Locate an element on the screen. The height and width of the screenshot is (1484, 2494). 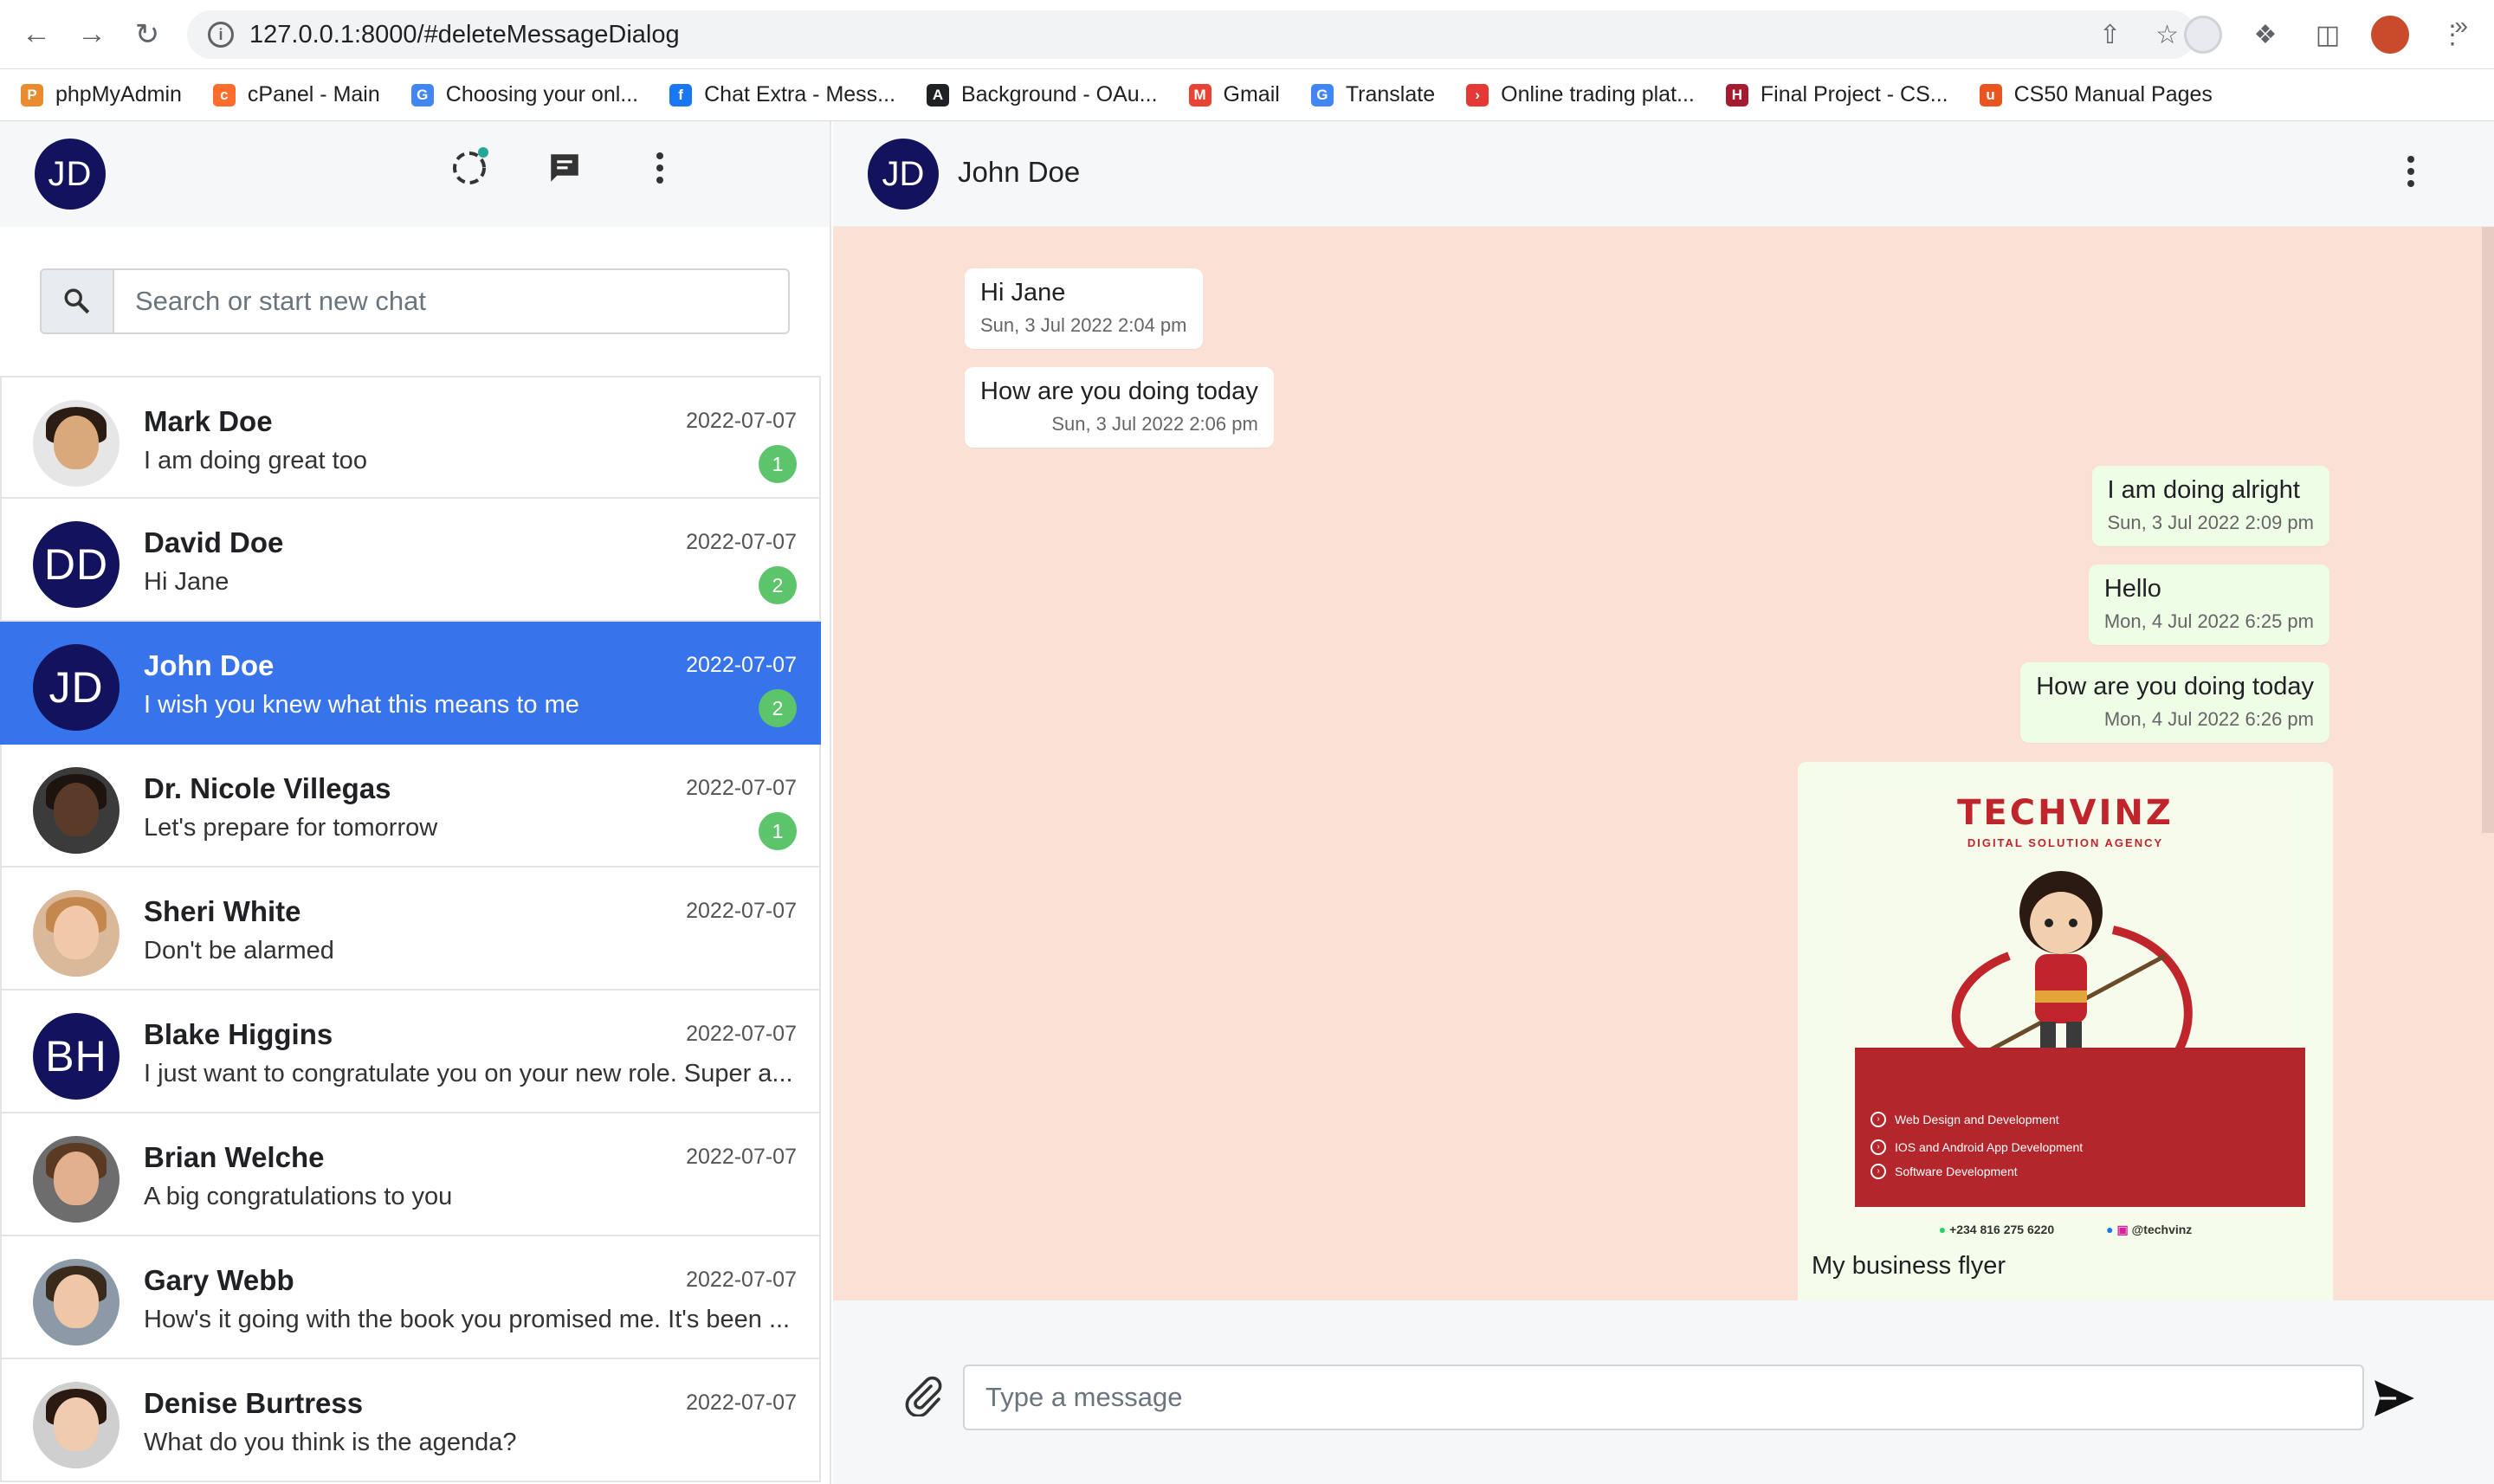
message-timestamp: Sun, 3 Jul 2022 2:04 pm is located at coordinates (1083, 325).